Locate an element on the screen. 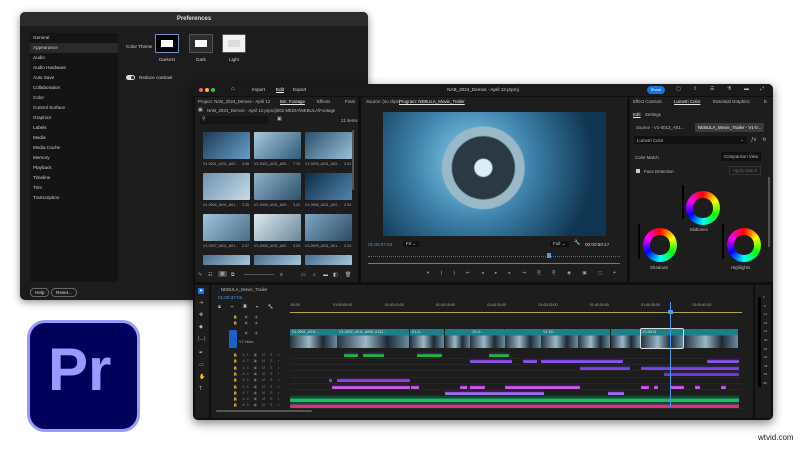  monitor-ruler is located at coordinates (494, 256).